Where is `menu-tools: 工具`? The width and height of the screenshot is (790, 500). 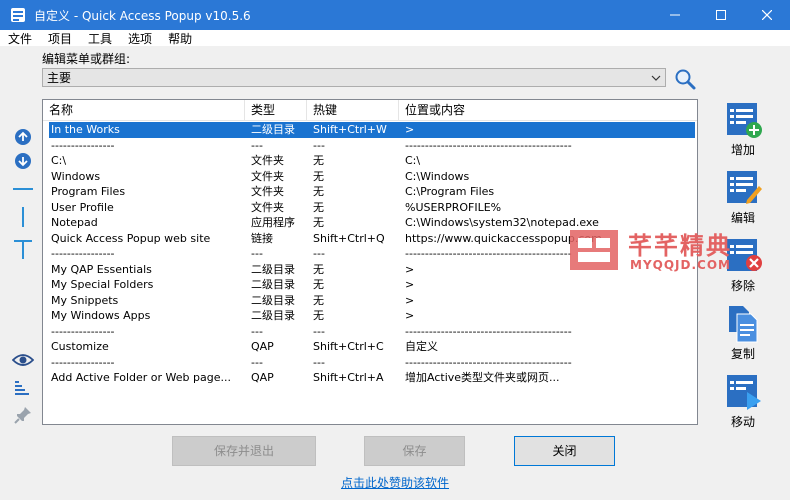 menu-tools: 工具 is located at coordinates (100, 38).